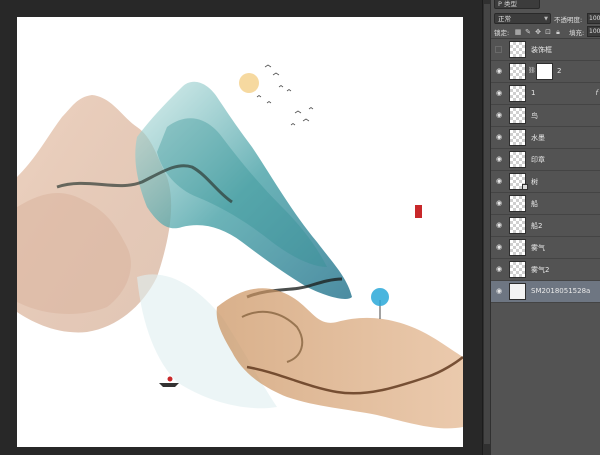 This screenshot has height=455, width=600. Describe the element at coordinates (534, 116) in the screenshot. I see `layer-name: 鸟` at that location.